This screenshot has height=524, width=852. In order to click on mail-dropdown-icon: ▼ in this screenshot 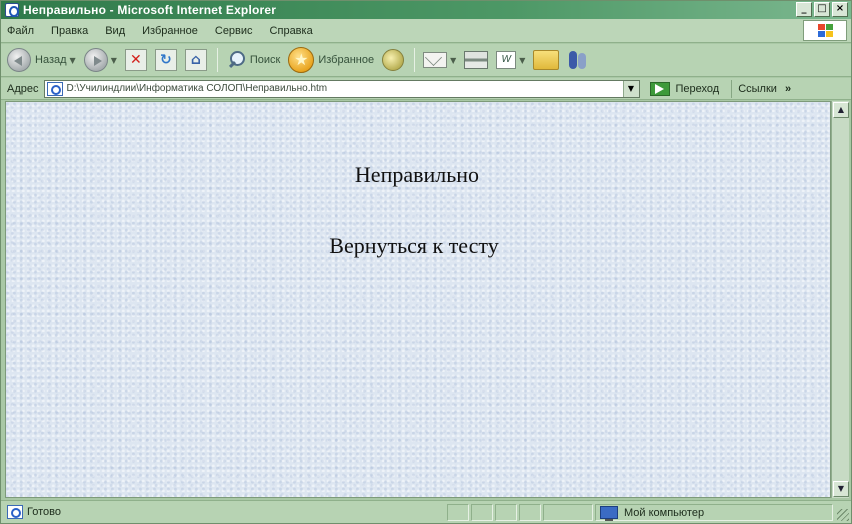, I will do `click(453, 60)`.